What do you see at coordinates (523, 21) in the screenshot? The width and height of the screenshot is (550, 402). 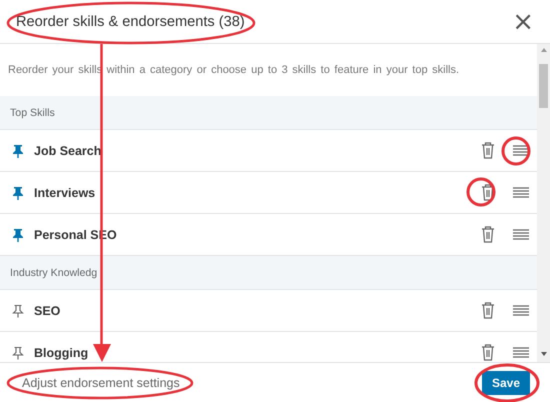 I see `close-button: ×` at bounding box center [523, 21].